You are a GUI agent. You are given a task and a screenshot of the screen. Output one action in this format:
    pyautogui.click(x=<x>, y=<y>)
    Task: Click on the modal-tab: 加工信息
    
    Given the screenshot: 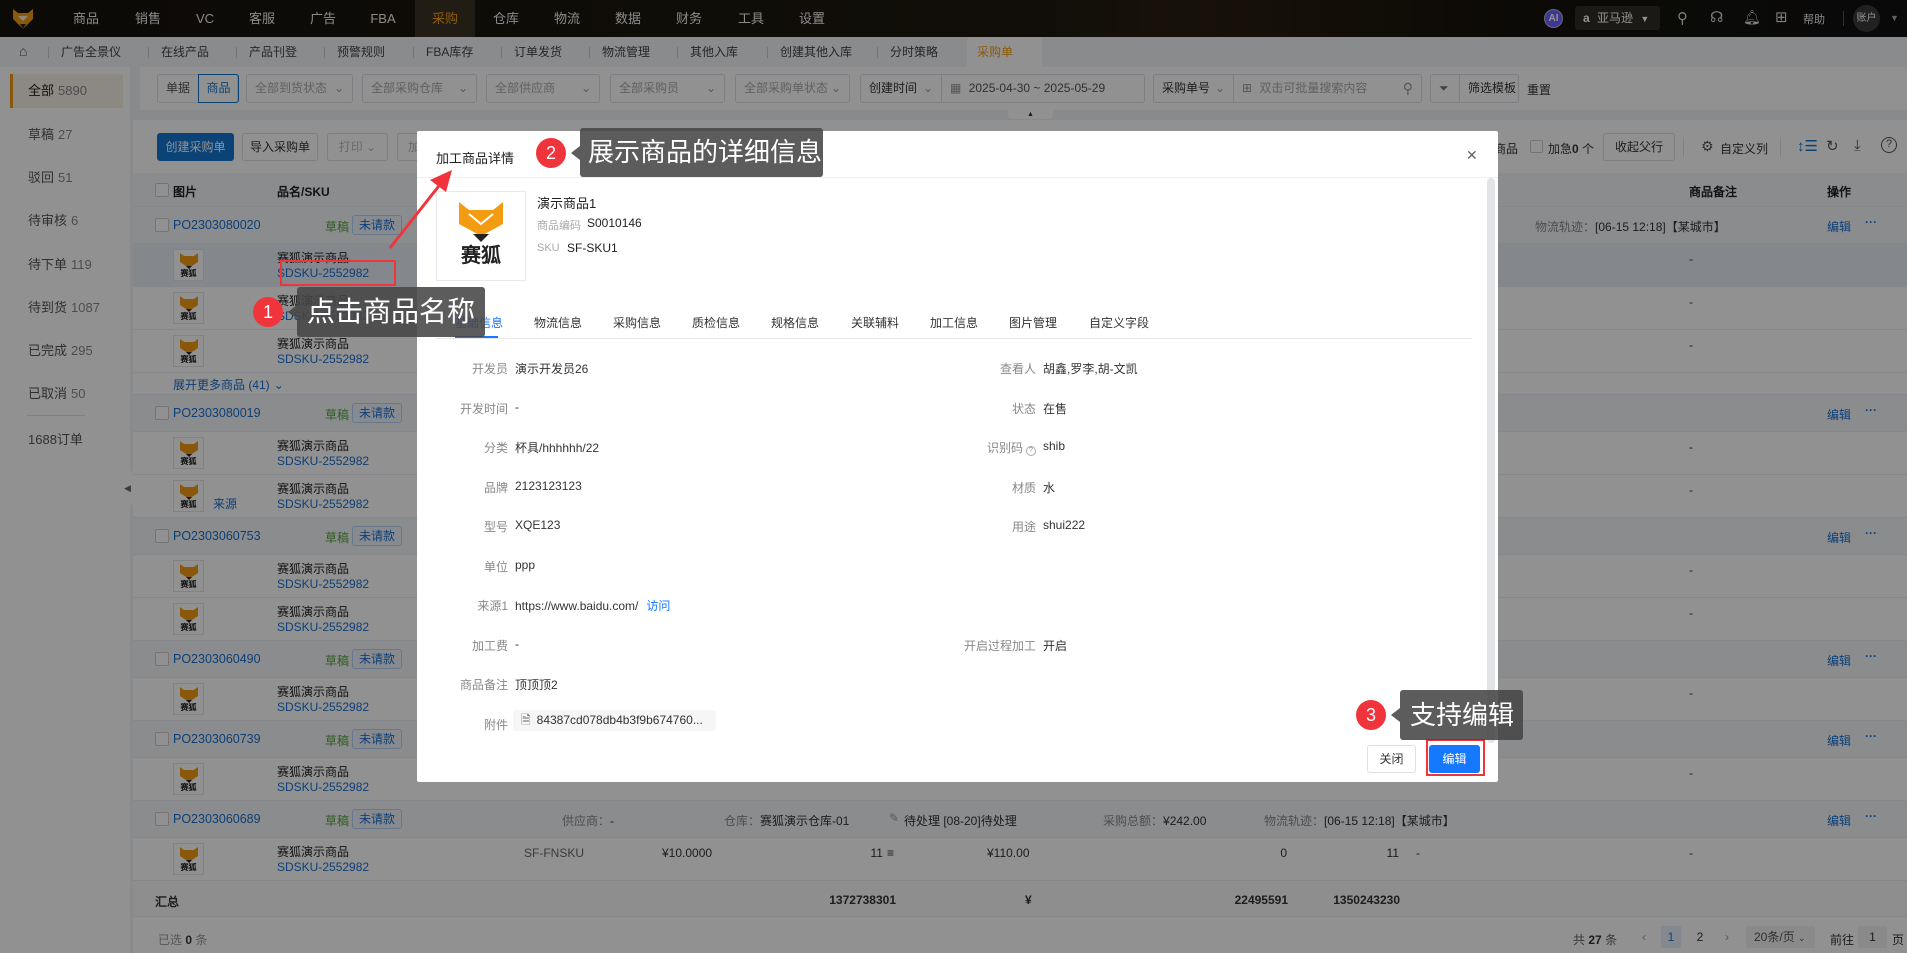 What is the action you would take?
    pyautogui.click(x=954, y=322)
    